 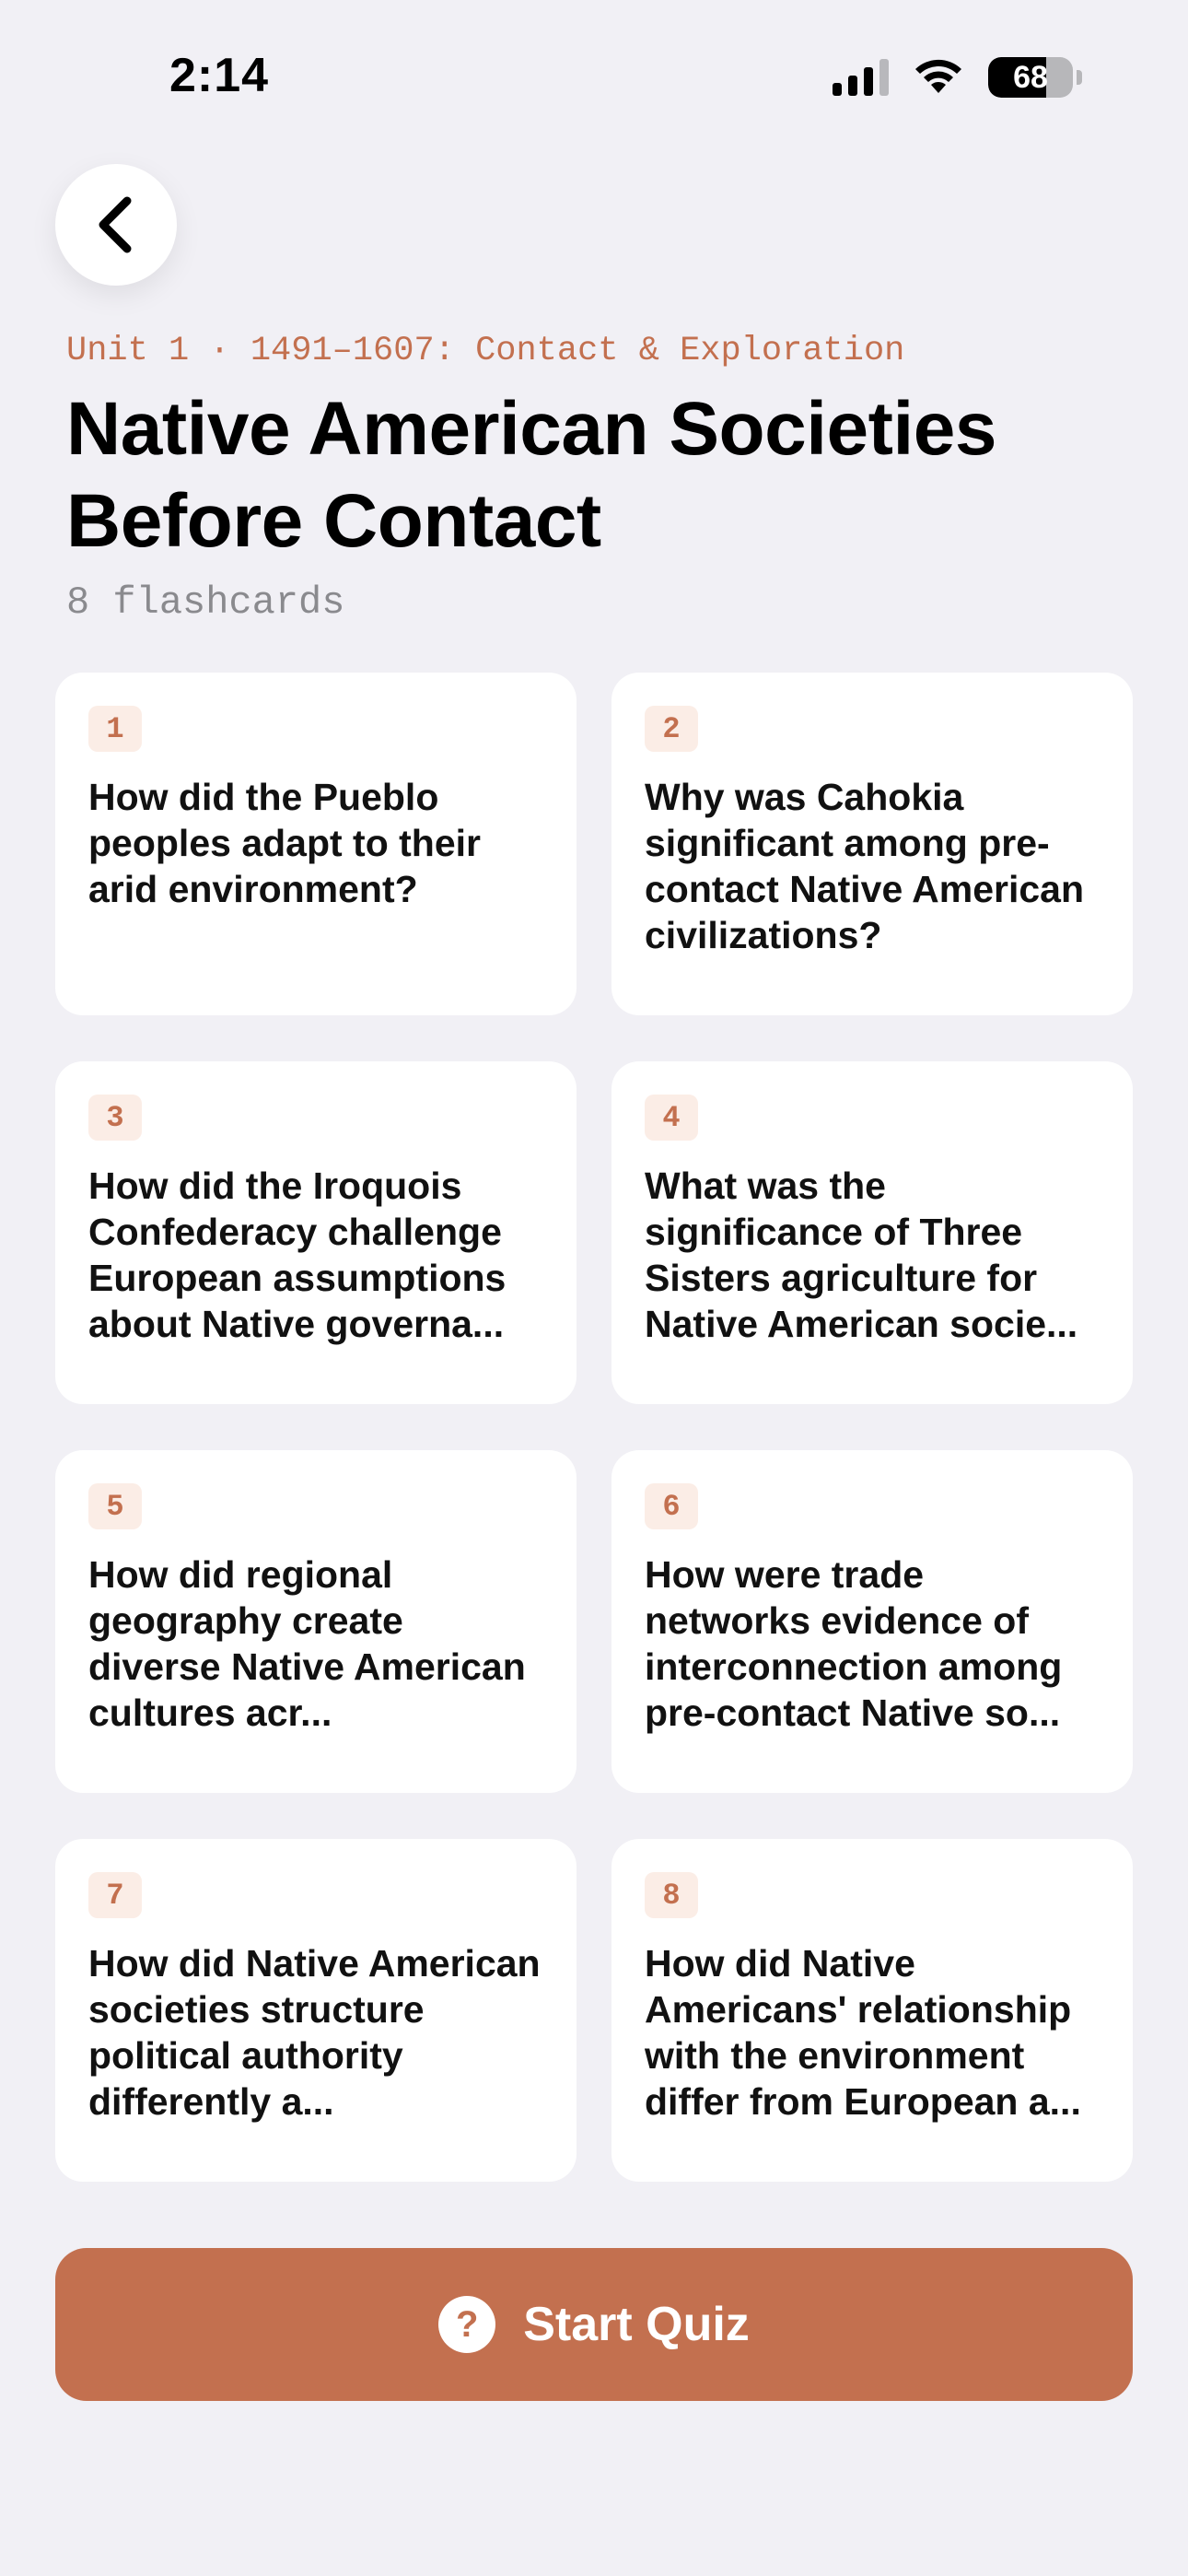 I want to click on flashcard-number-badge: 2, so click(x=671, y=729).